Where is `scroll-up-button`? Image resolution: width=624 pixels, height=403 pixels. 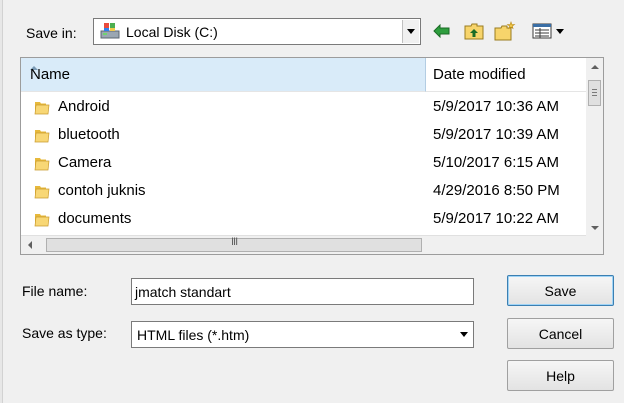
scroll-up-button is located at coordinates (594, 66).